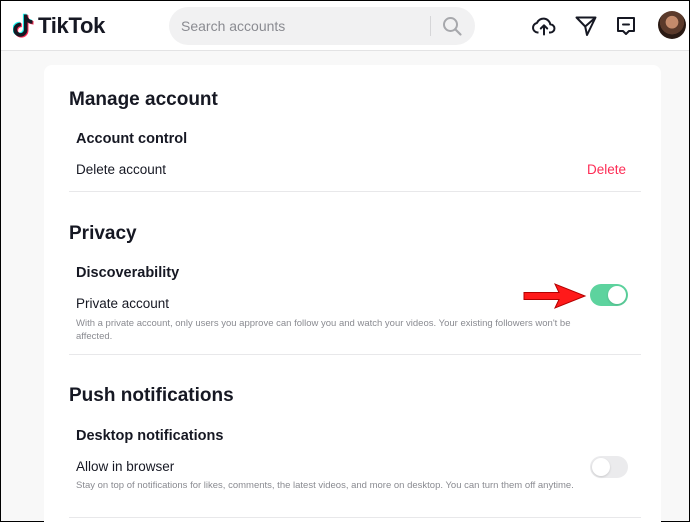  I want to click on brand-name: TikTok, so click(72, 25).